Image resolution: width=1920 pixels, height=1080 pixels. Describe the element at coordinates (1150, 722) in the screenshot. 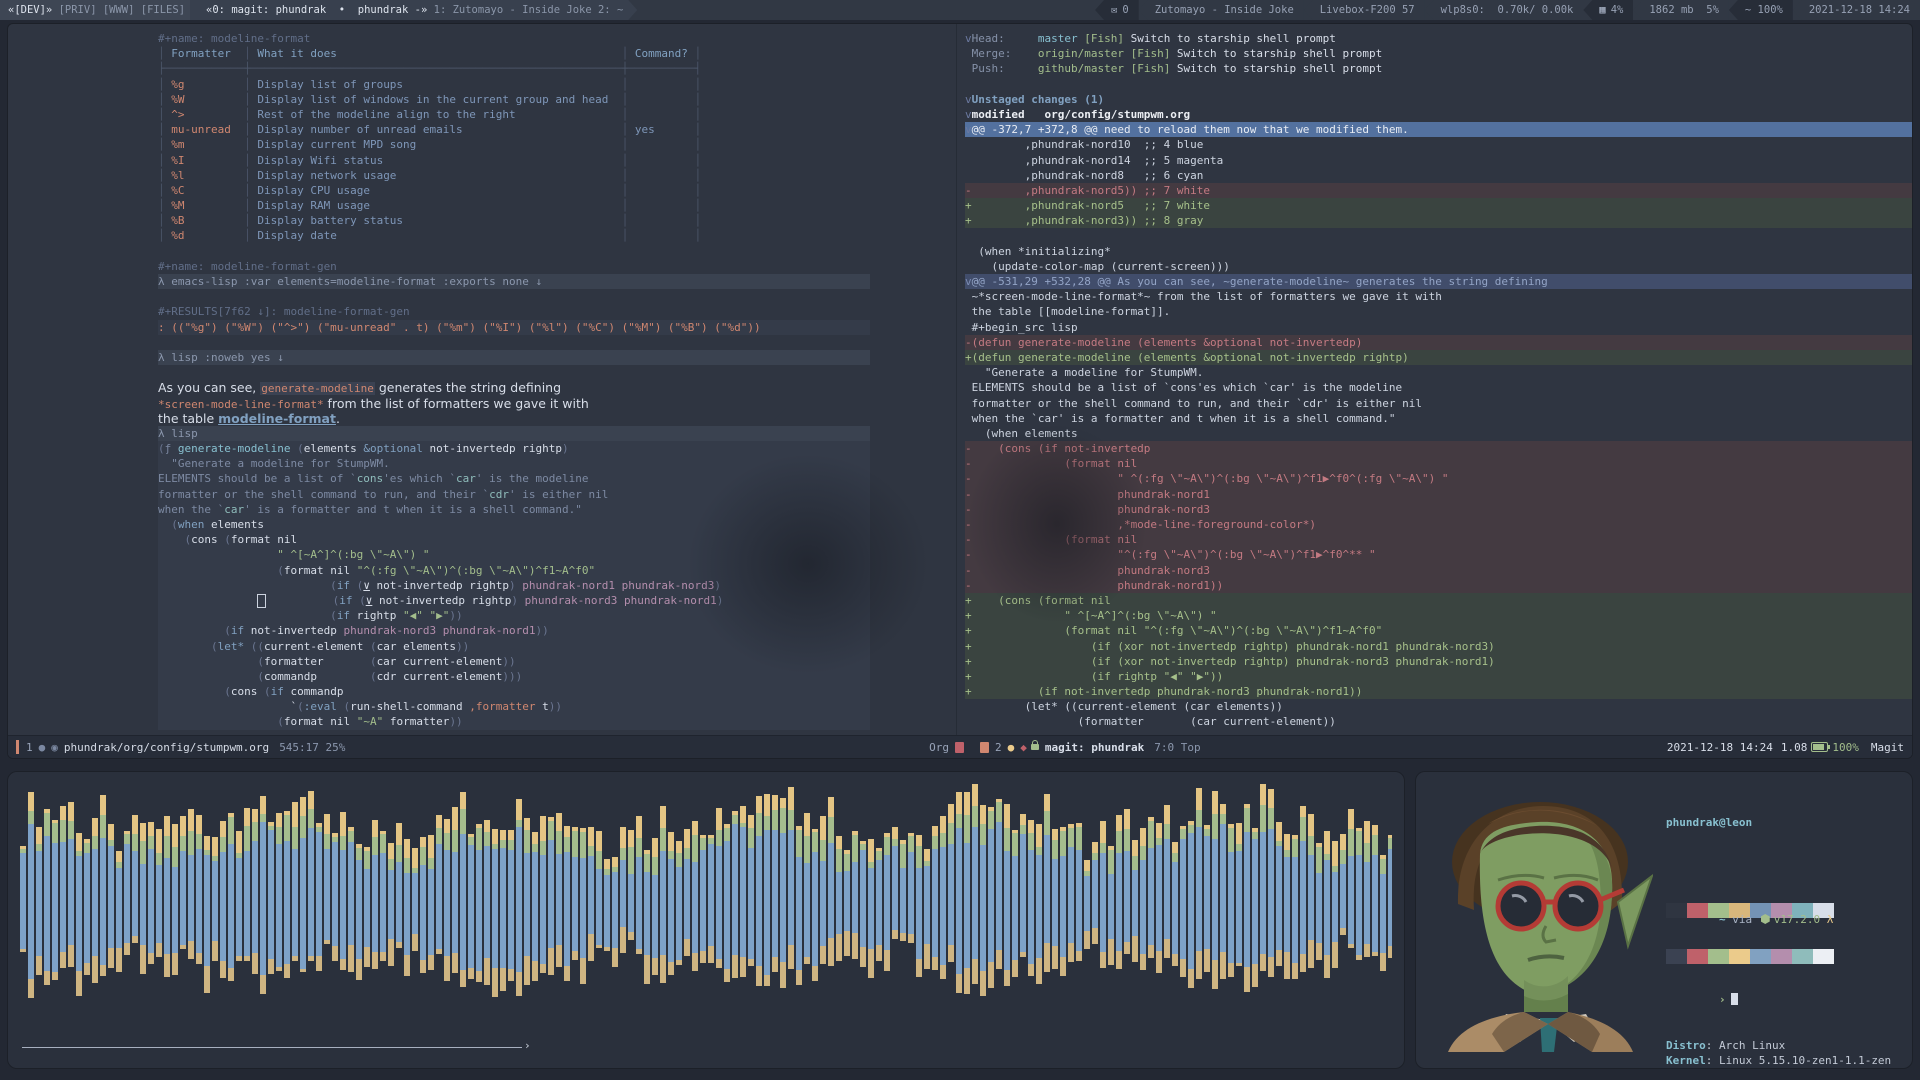

I see `buffer-line: (formatter (car current-element))` at that location.